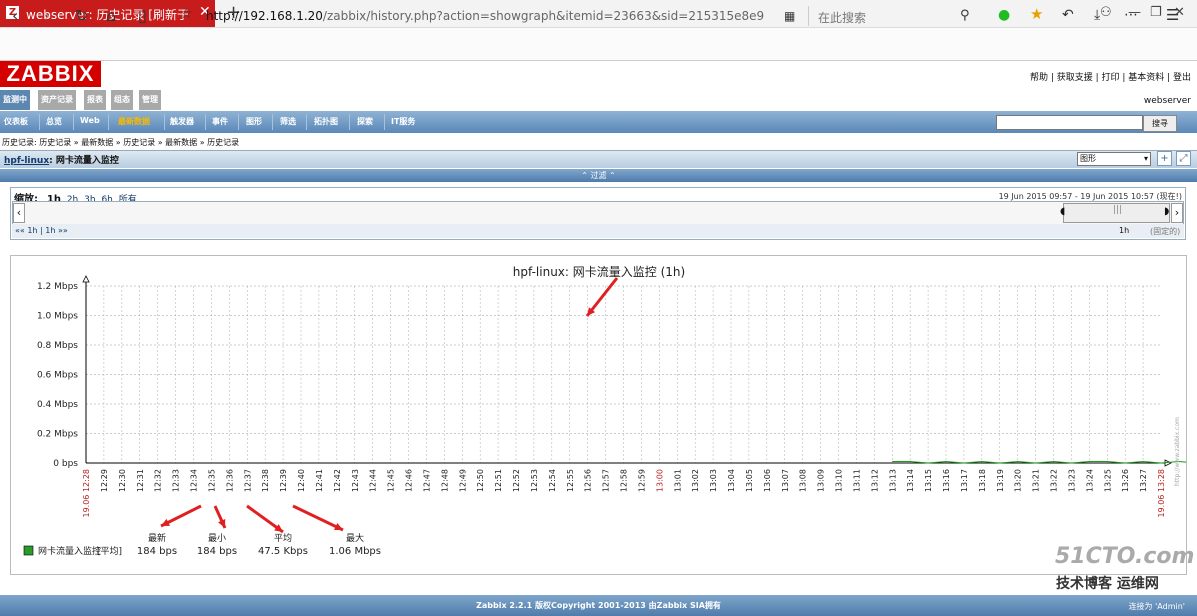 The image size is (1197, 616). I want to click on more-icon: ⋯, so click(1131, 15).